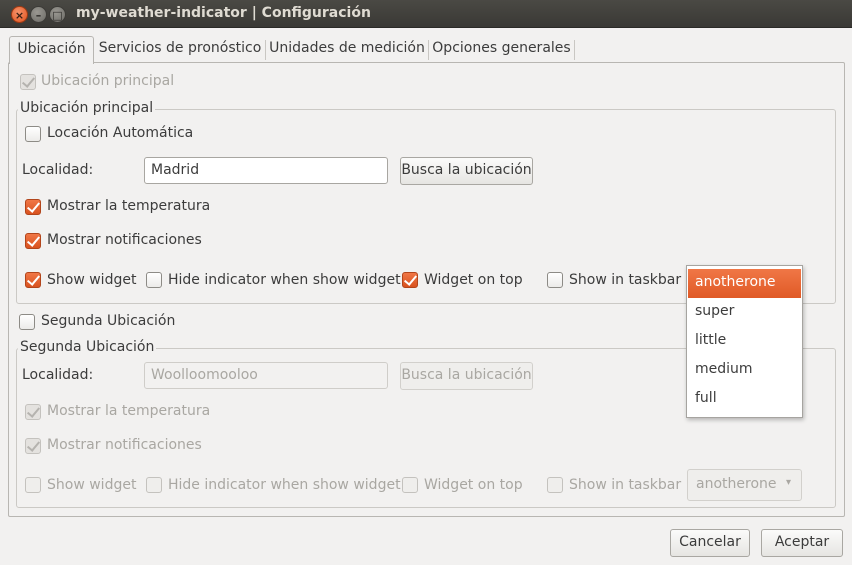 Image resolution: width=852 pixels, height=565 pixels. Describe the element at coordinates (466, 171) in the screenshot. I see `main-search-location-button: Busca la ubicación` at that location.